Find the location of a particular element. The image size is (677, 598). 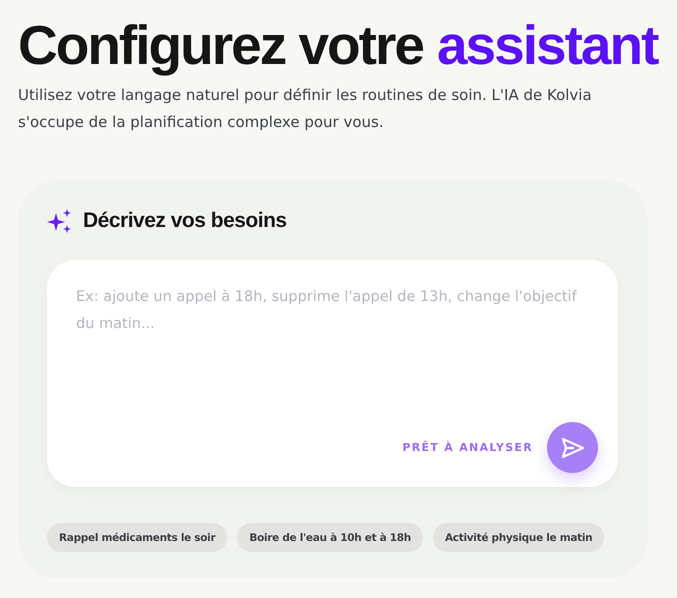

sparkles-icon is located at coordinates (60, 221).